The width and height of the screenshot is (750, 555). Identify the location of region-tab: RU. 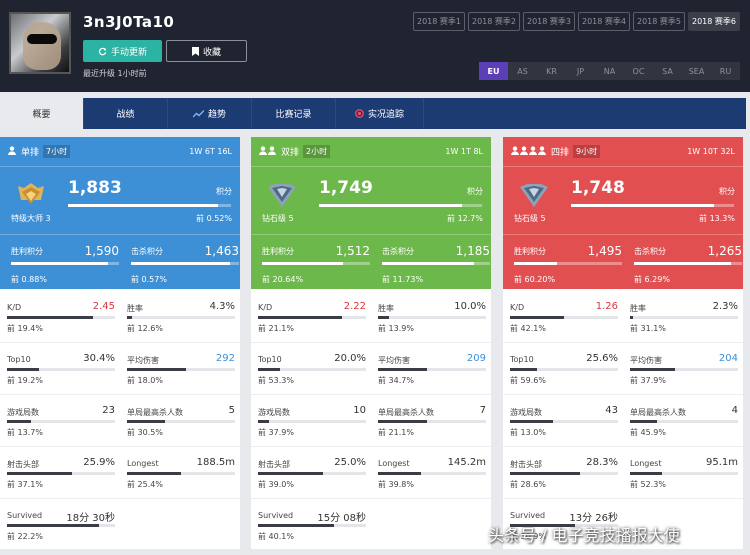
(725, 71).